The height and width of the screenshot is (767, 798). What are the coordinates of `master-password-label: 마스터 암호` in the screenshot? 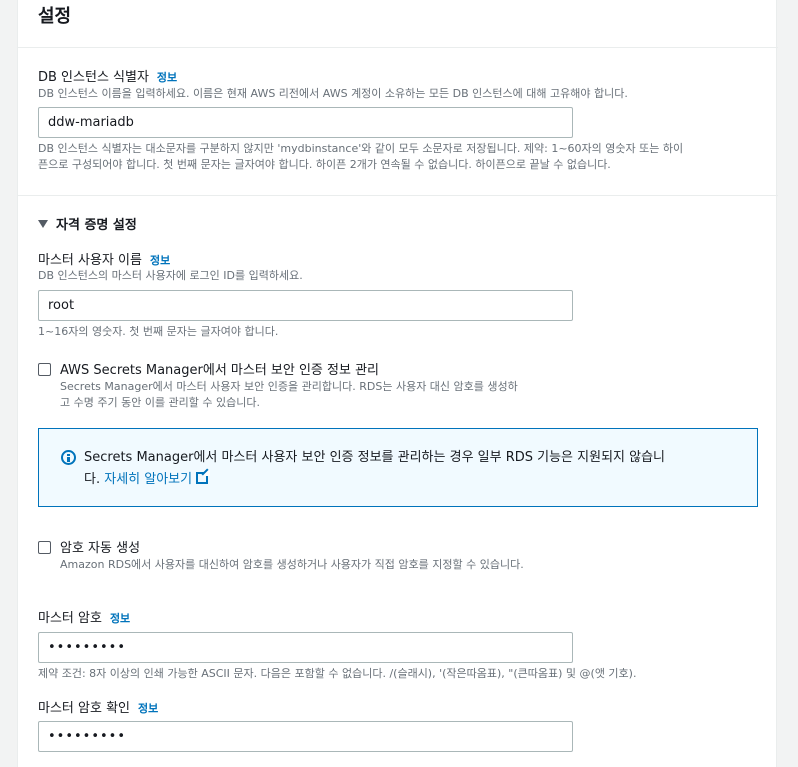 It's located at (70, 618).